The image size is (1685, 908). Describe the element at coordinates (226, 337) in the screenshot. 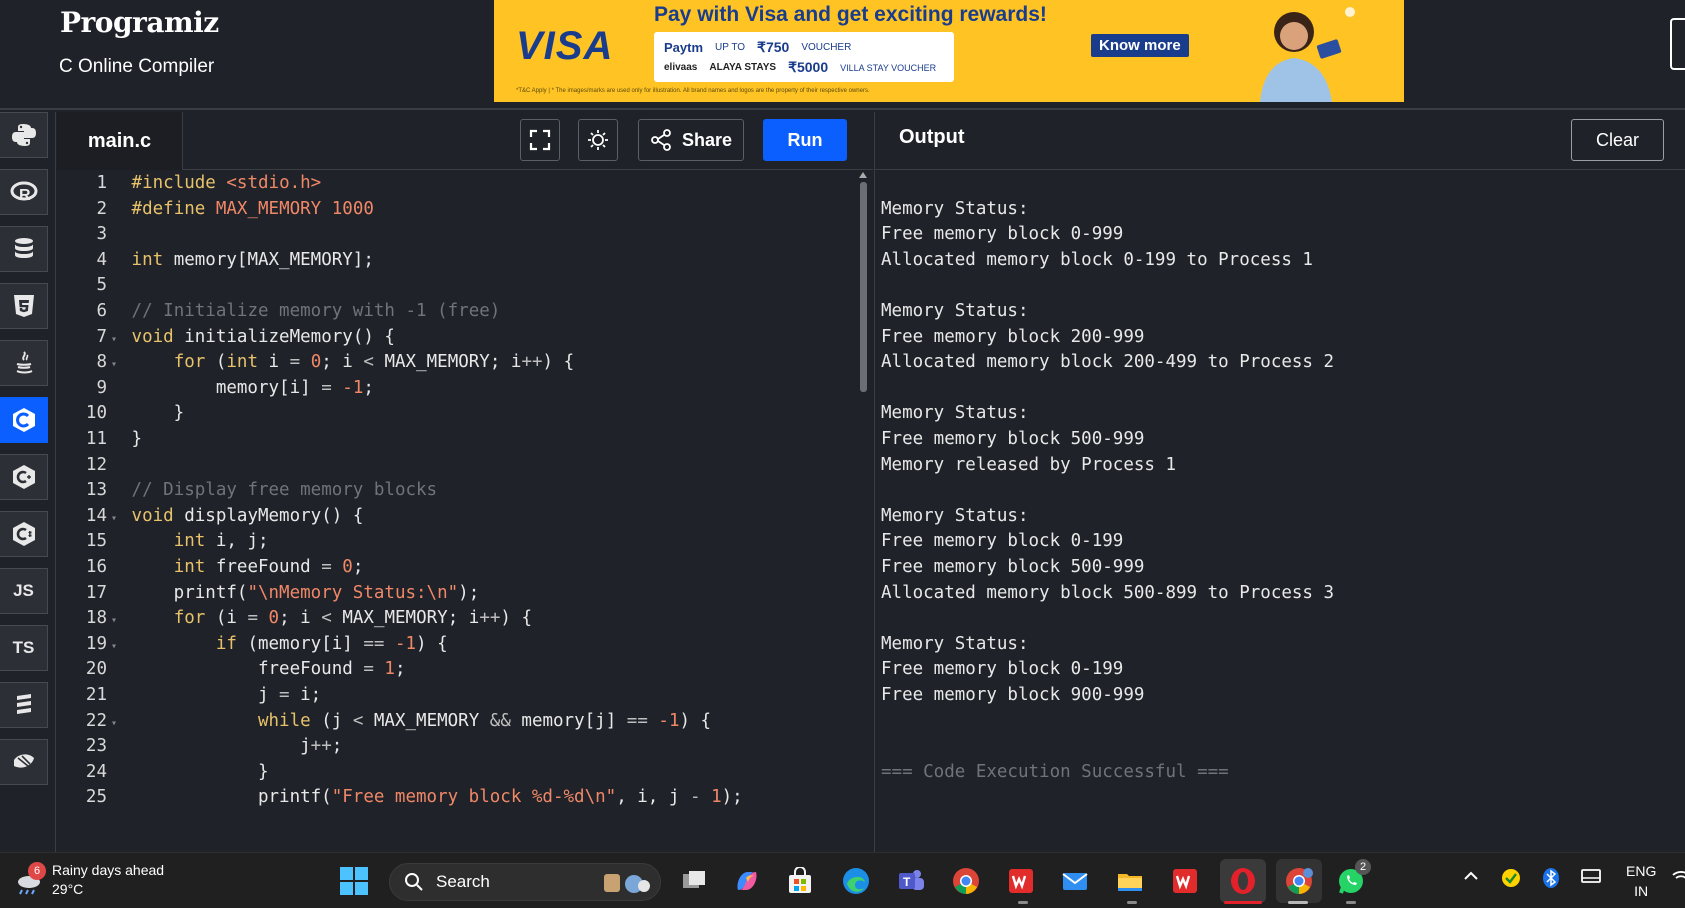

I see `code-line: 7 ▾ void initializeMemory() {` at that location.